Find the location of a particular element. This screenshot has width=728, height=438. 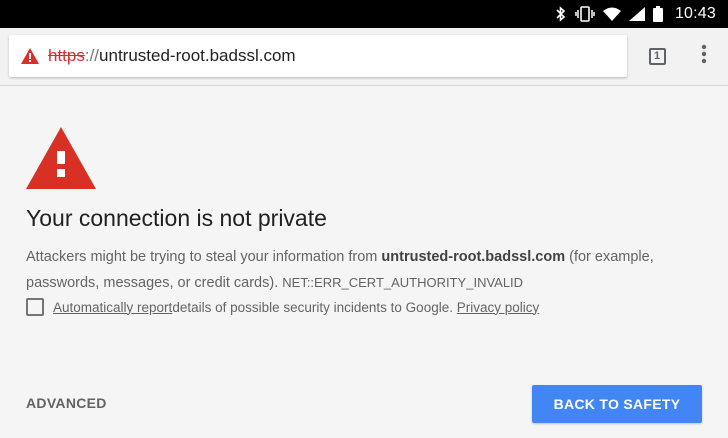

bluetooth-icon is located at coordinates (561, 14).